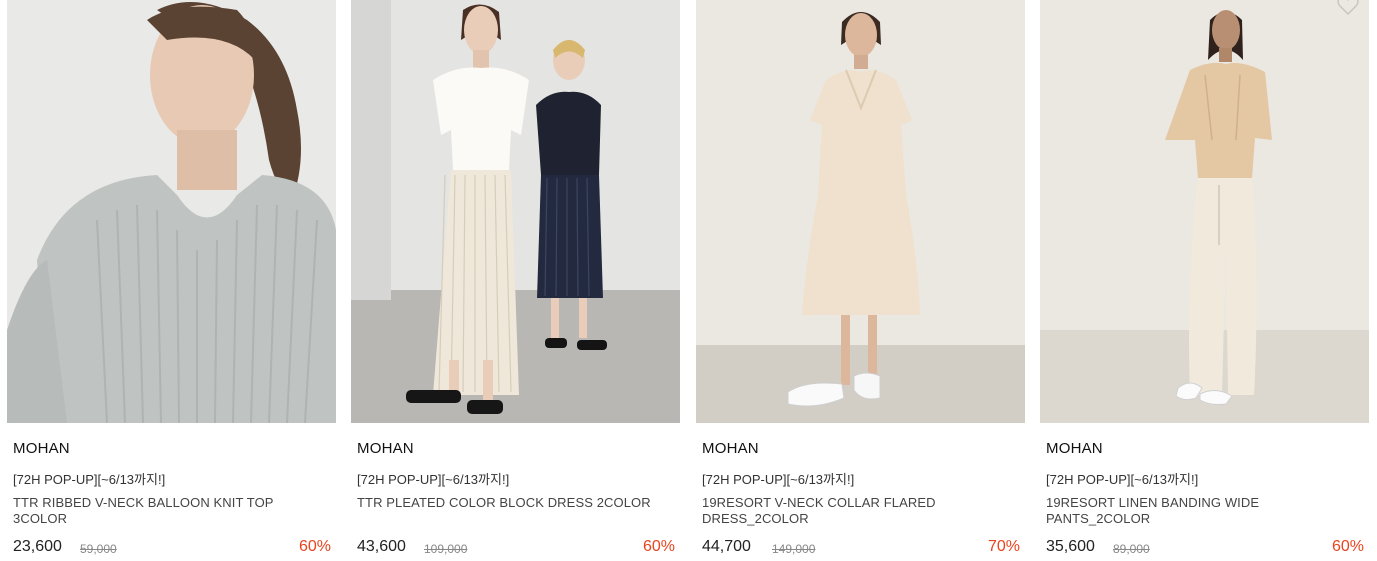 This screenshot has height=561, width=1377. Describe the element at coordinates (1348, 8) in the screenshot. I see `wishlist-heart-icon` at that location.